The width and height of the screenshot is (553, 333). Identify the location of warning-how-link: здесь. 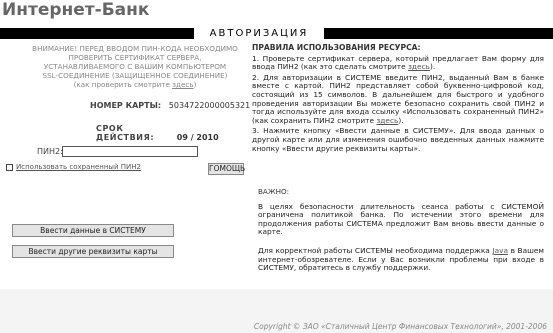
(182, 84).